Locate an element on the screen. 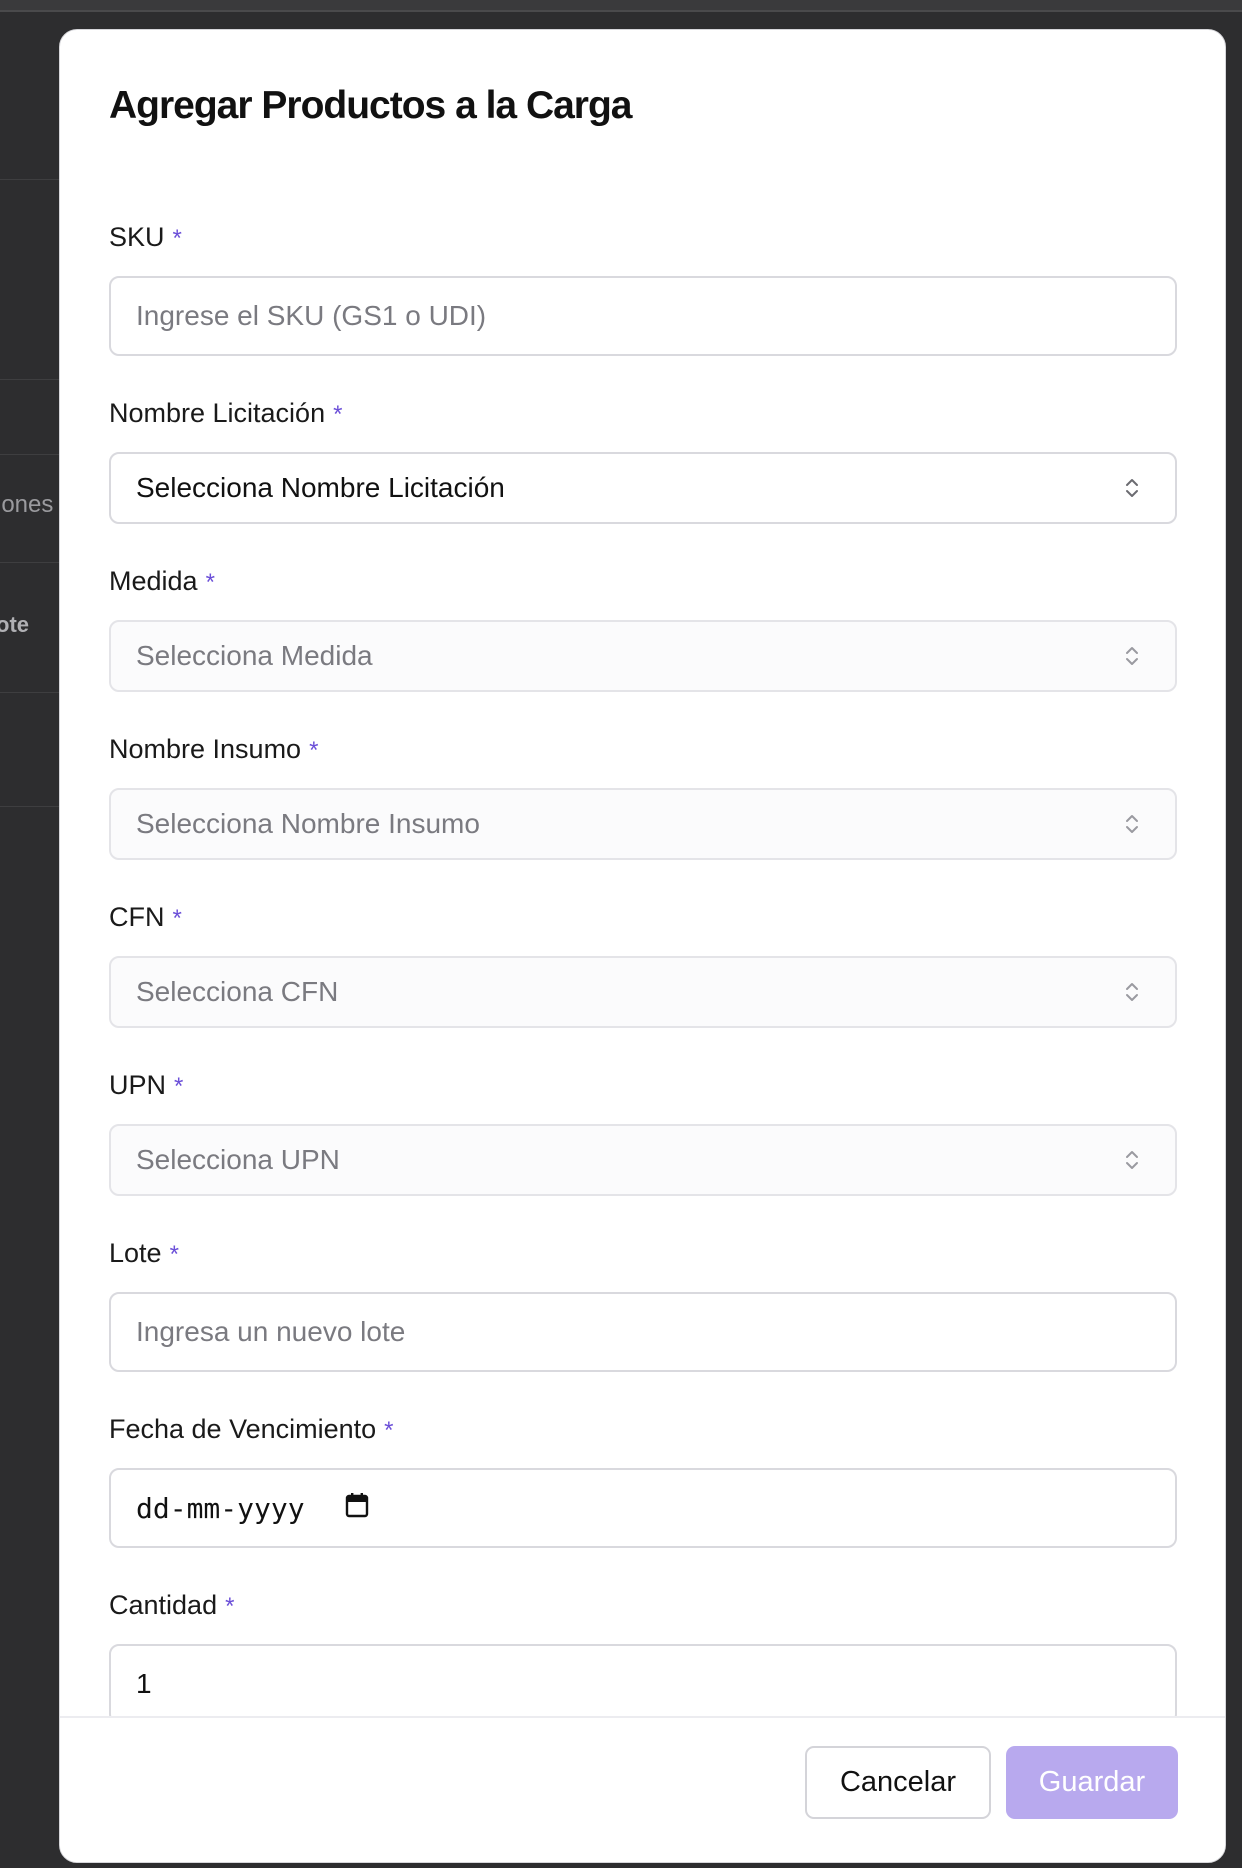 This screenshot has width=1242, height=1868. fecha-label-text: Fecha de Vencimiento is located at coordinates (243, 1429).